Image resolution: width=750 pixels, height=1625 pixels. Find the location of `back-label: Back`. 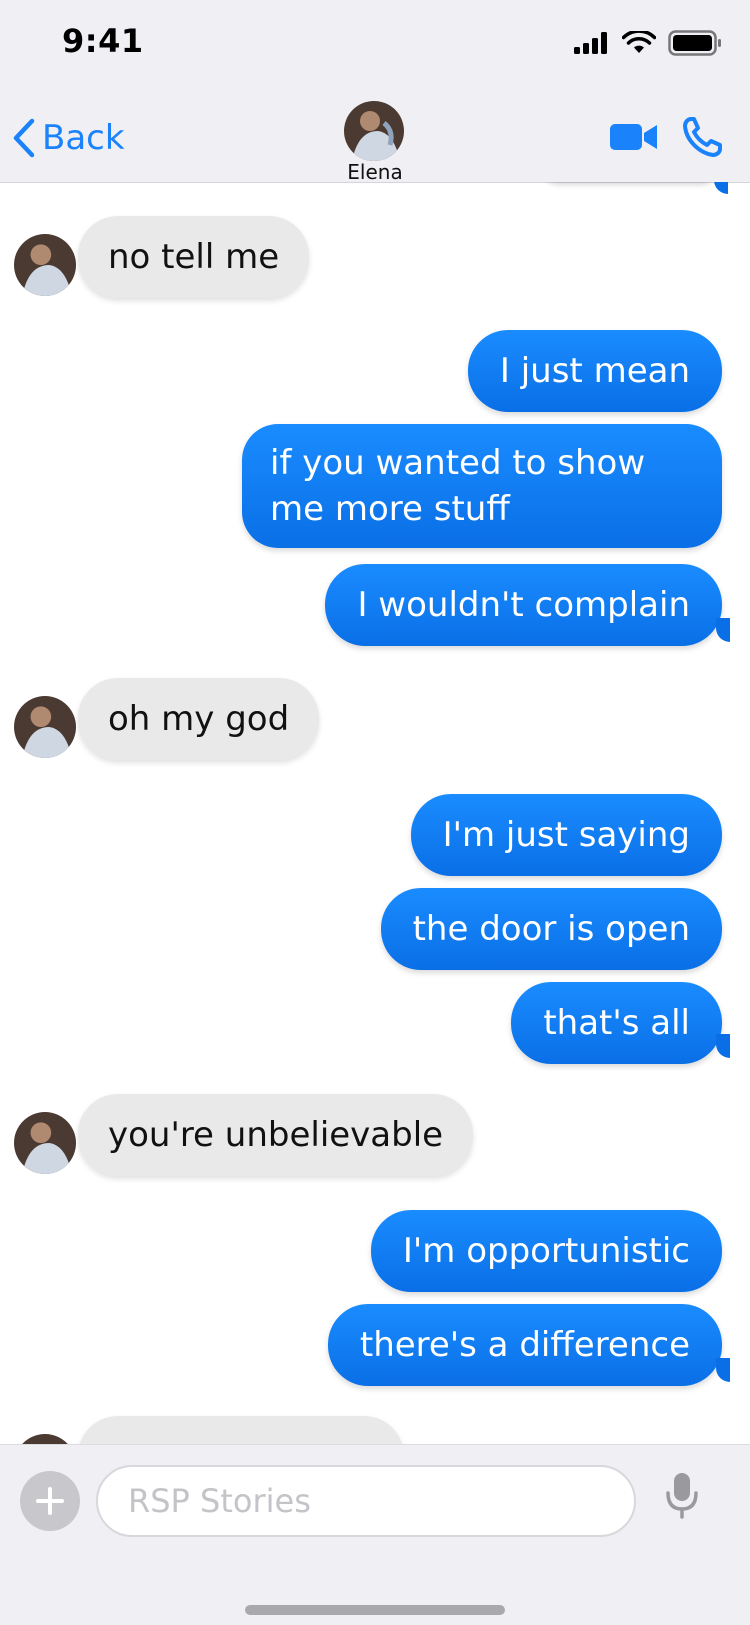

back-label: Back is located at coordinates (83, 138).